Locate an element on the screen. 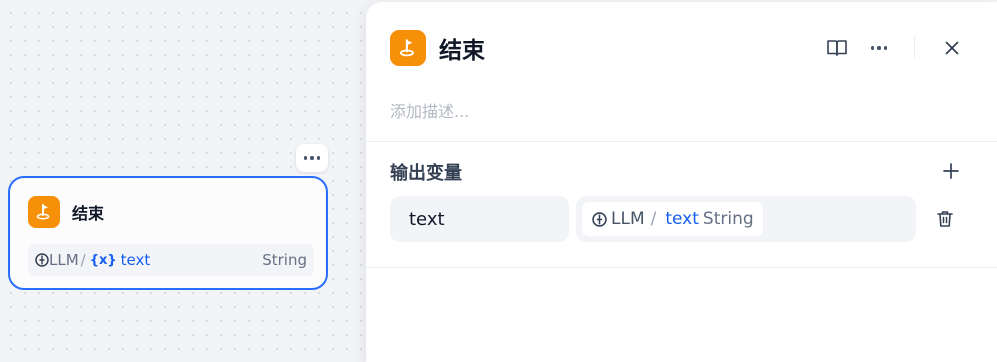 The image size is (997, 362). header-divider is located at coordinates (914, 47).